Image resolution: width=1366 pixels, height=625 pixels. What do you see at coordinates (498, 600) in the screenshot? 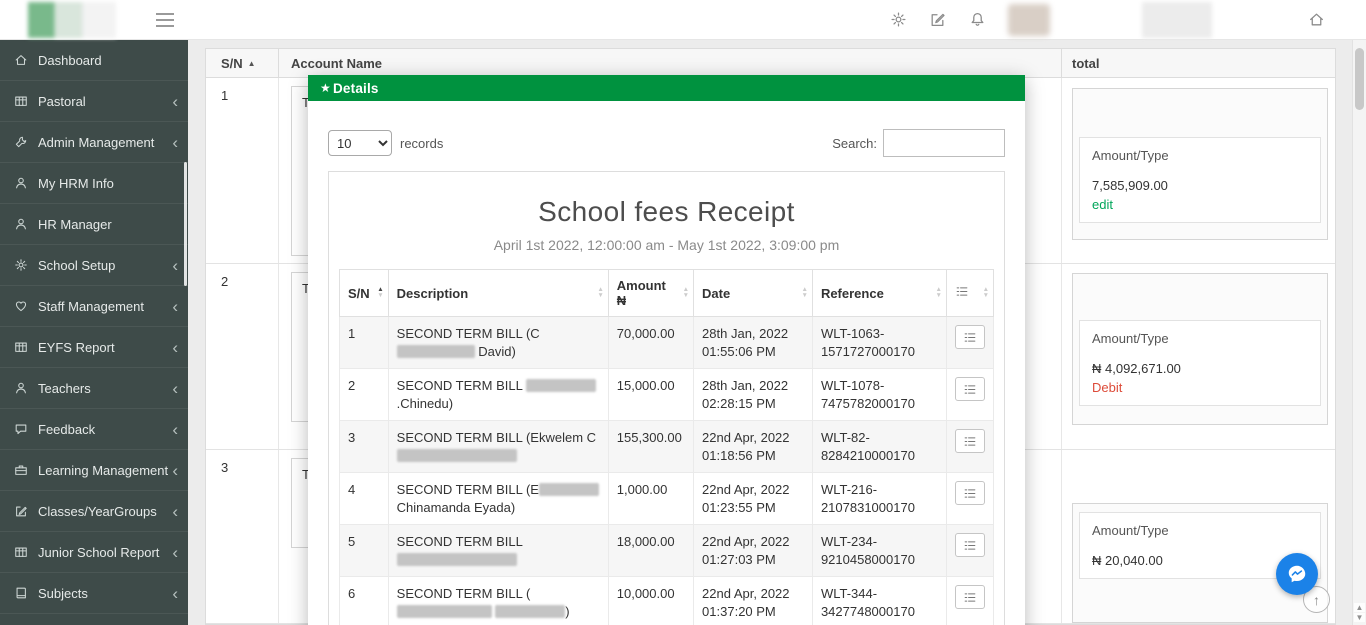
I see `cell-description: SECOND TERM BILL ( )` at bounding box center [498, 600].